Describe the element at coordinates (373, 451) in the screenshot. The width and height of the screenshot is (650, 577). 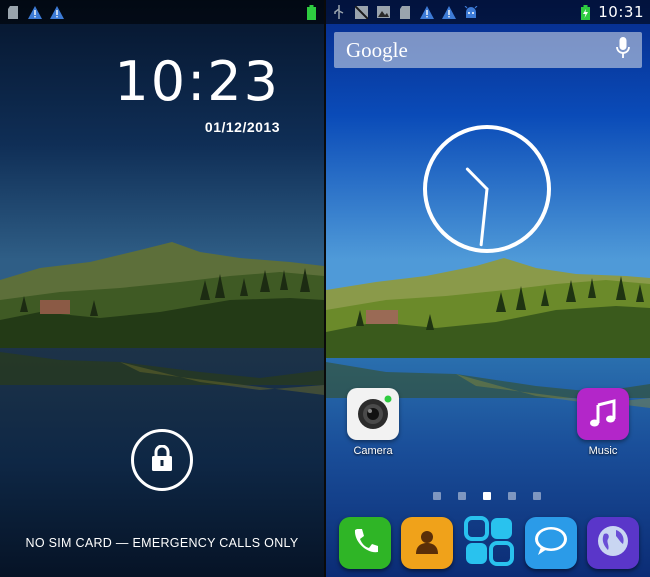
I see `camera-label: Camera` at that location.